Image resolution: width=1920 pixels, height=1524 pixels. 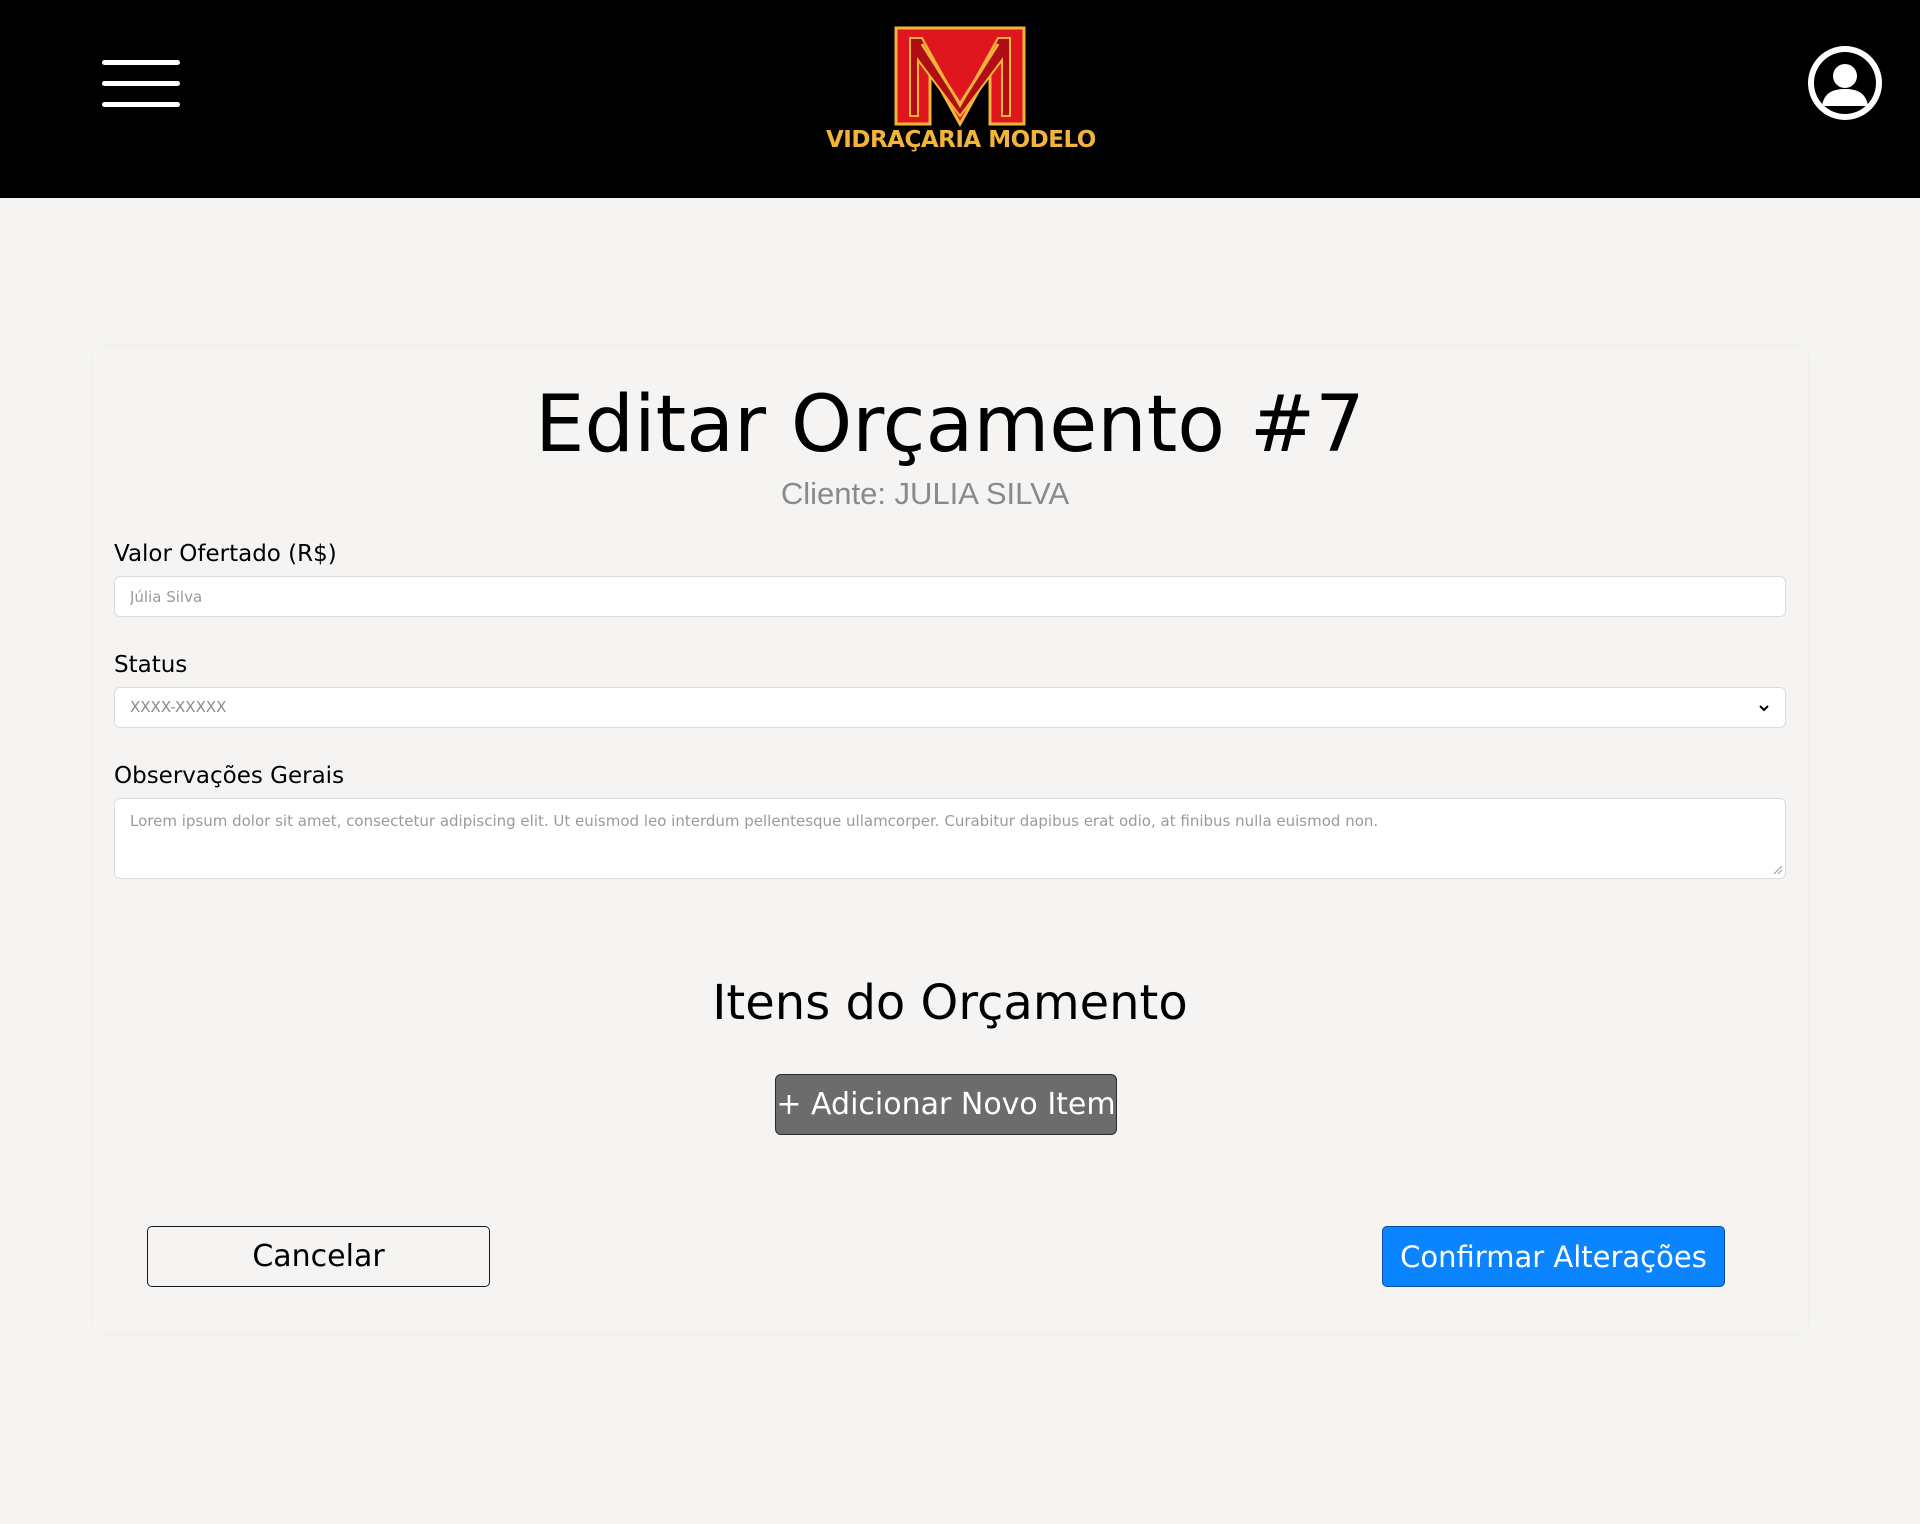 What do you see at coordinates (178, 707) in the screenshot?
I see `status-selected-value: XXXX-XXXXX` at bounding box center [178, 707].